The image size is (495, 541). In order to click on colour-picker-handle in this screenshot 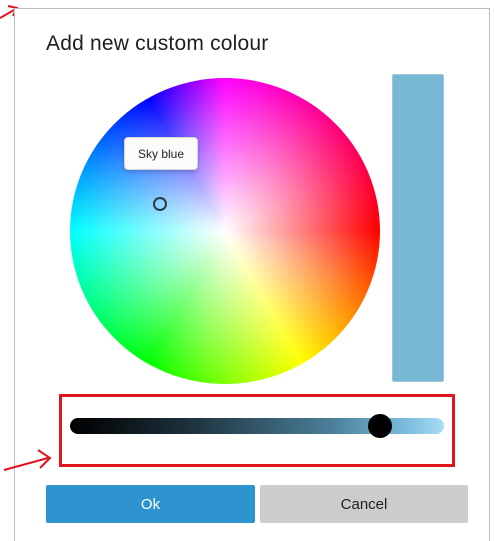, I will do `click(160, 204)`.